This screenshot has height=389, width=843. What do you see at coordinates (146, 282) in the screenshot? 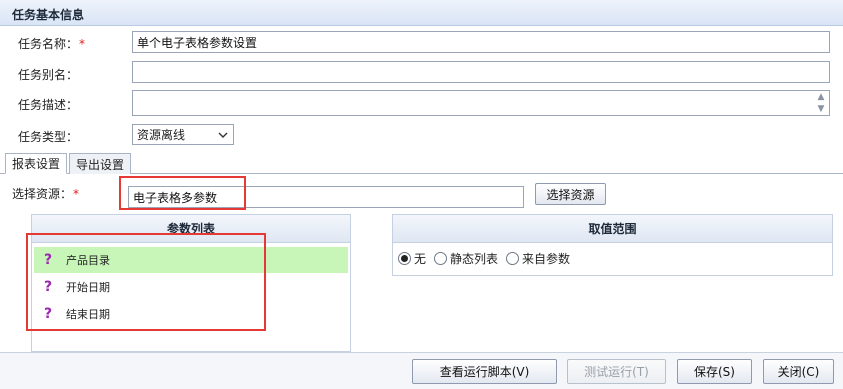
I see `param-list-highlight-box` at bounding box center [146, 282].